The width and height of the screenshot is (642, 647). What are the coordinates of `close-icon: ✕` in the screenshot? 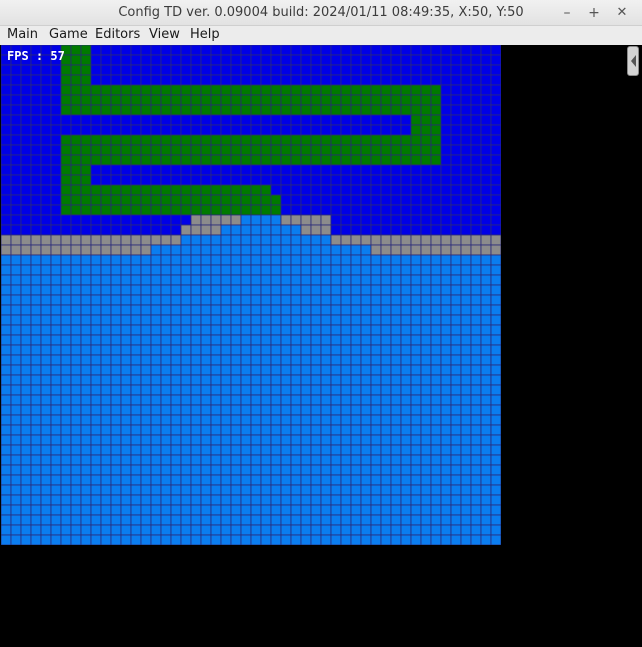 It's located at (622, 13).